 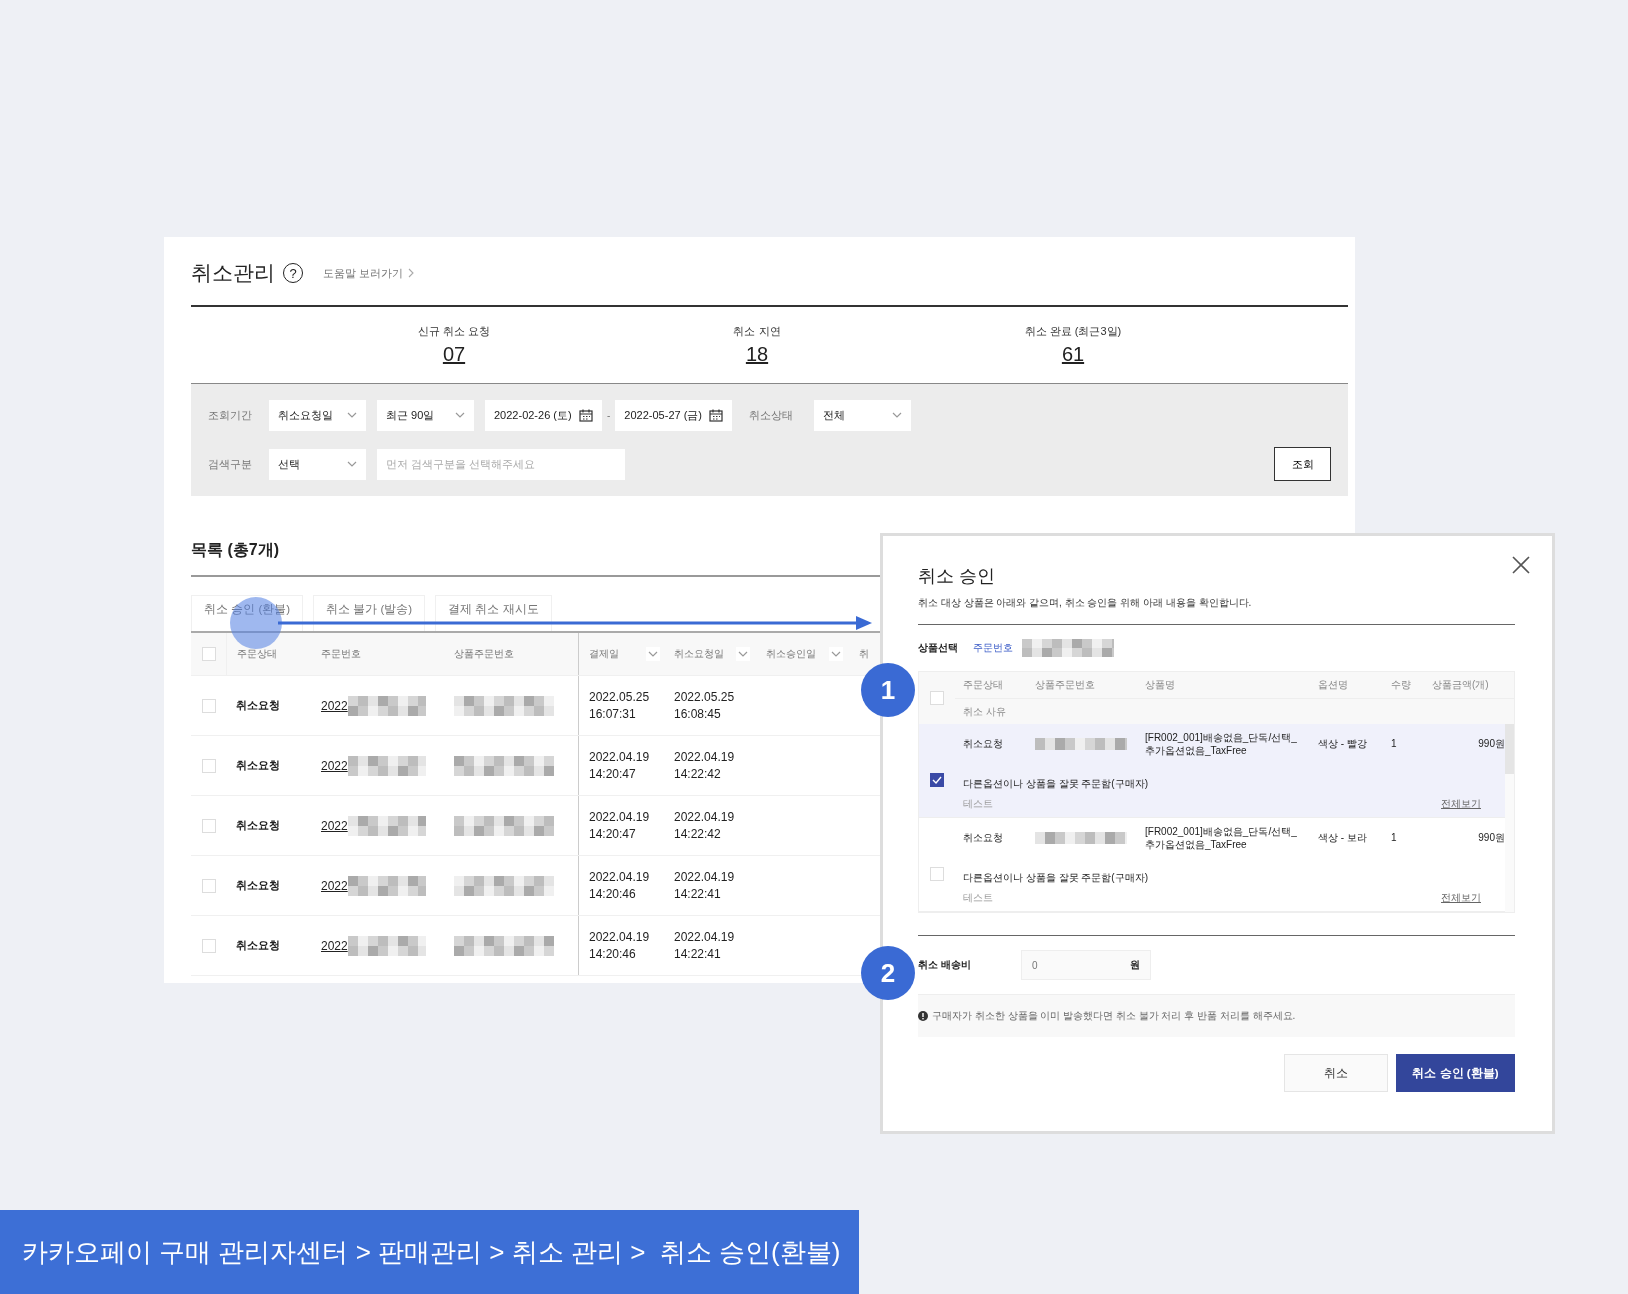 What do you see at coordinates (1521, 565) in the screenshot?
I see `close-icon` at bounding box center [1521, 565].